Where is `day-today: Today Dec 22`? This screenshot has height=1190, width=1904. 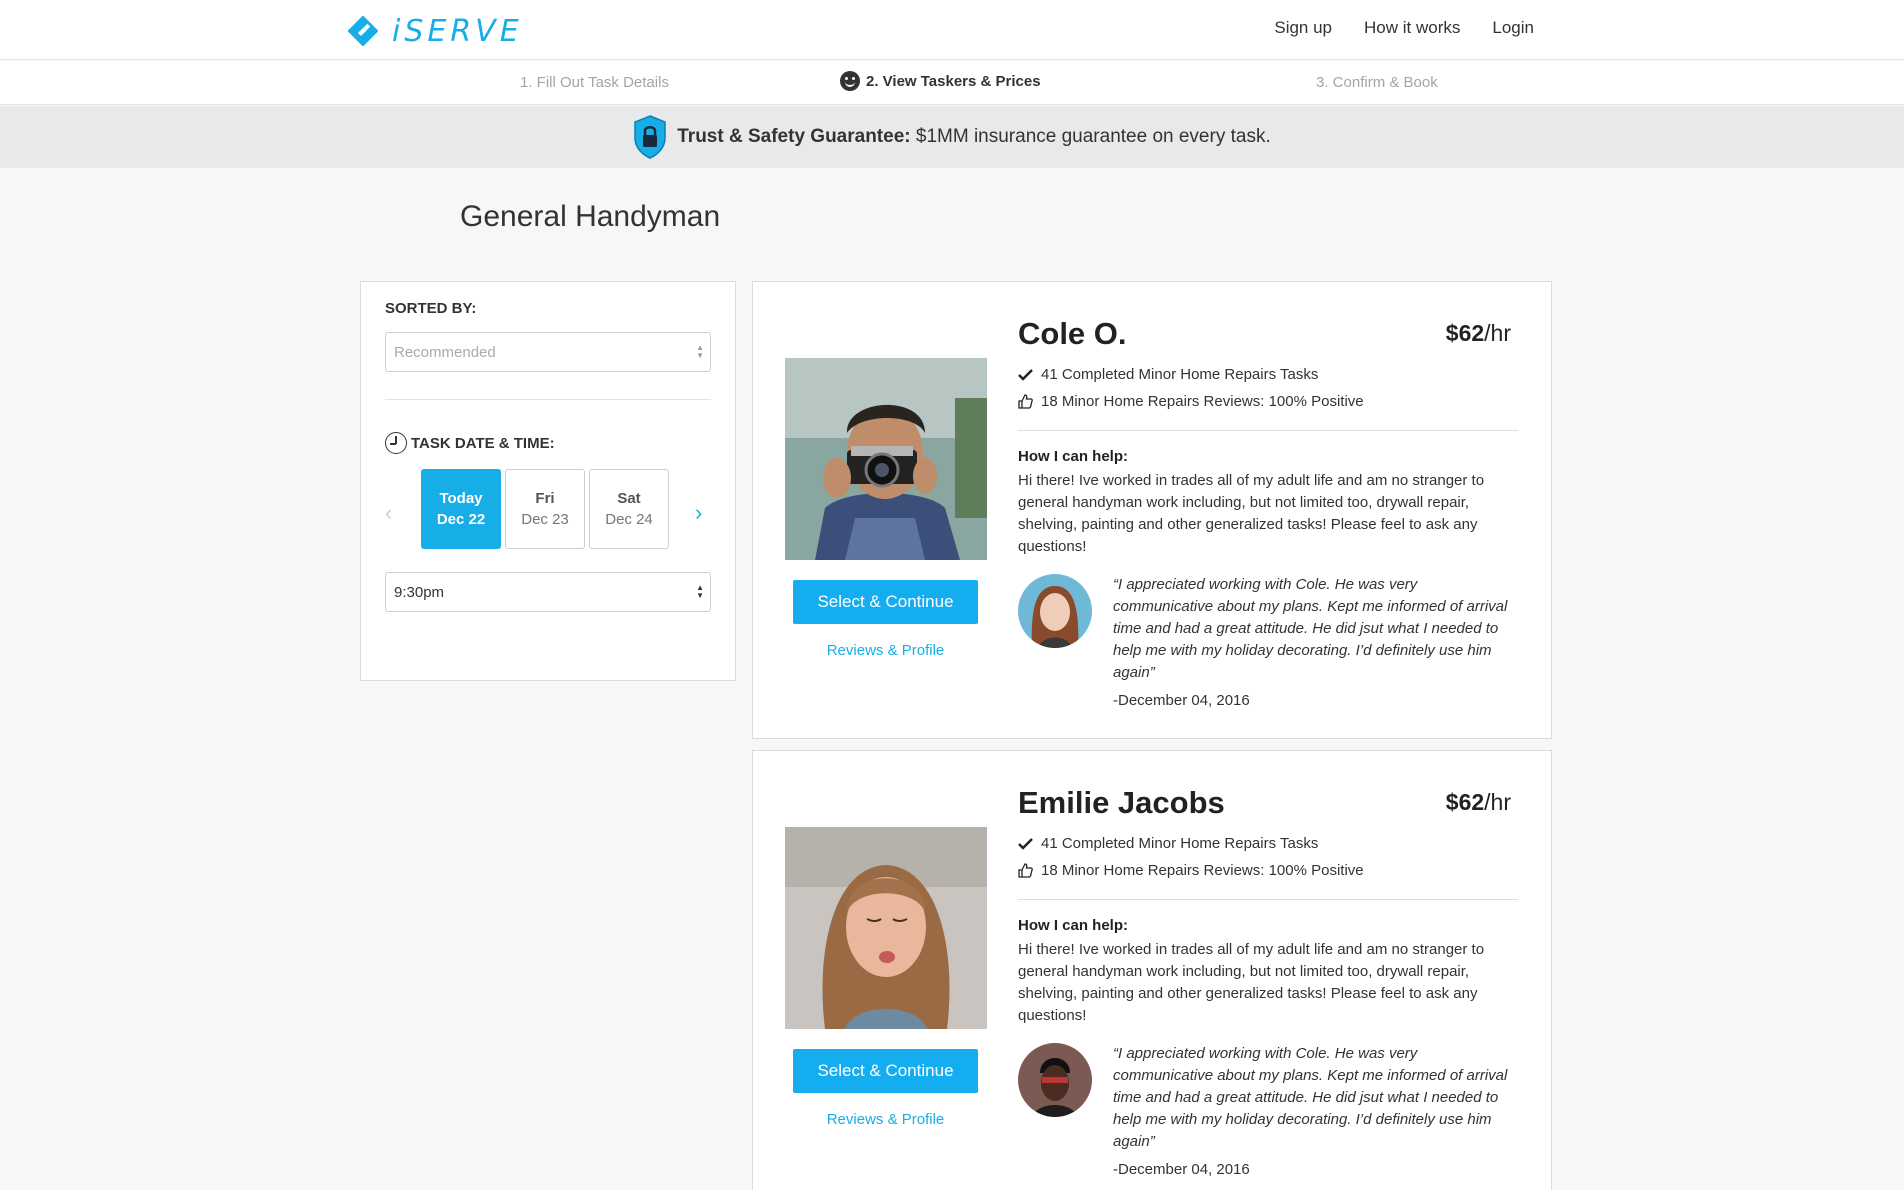 day-today: Today Dec 22 is located at coordinates (461, 509).